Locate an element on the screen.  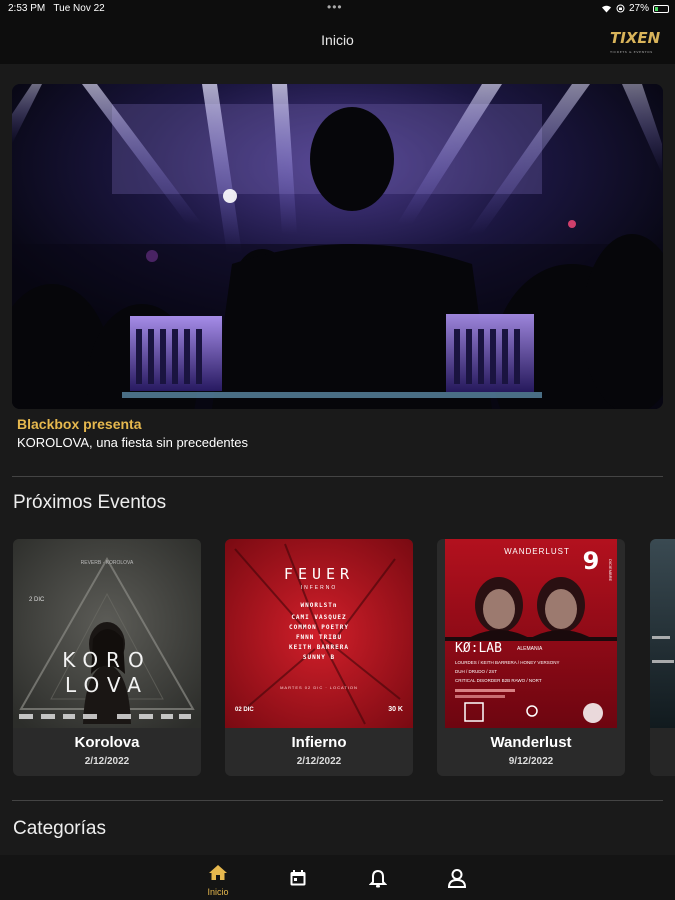
korolova-poster-date: 2 DIC is located at coordinates (37, 600).